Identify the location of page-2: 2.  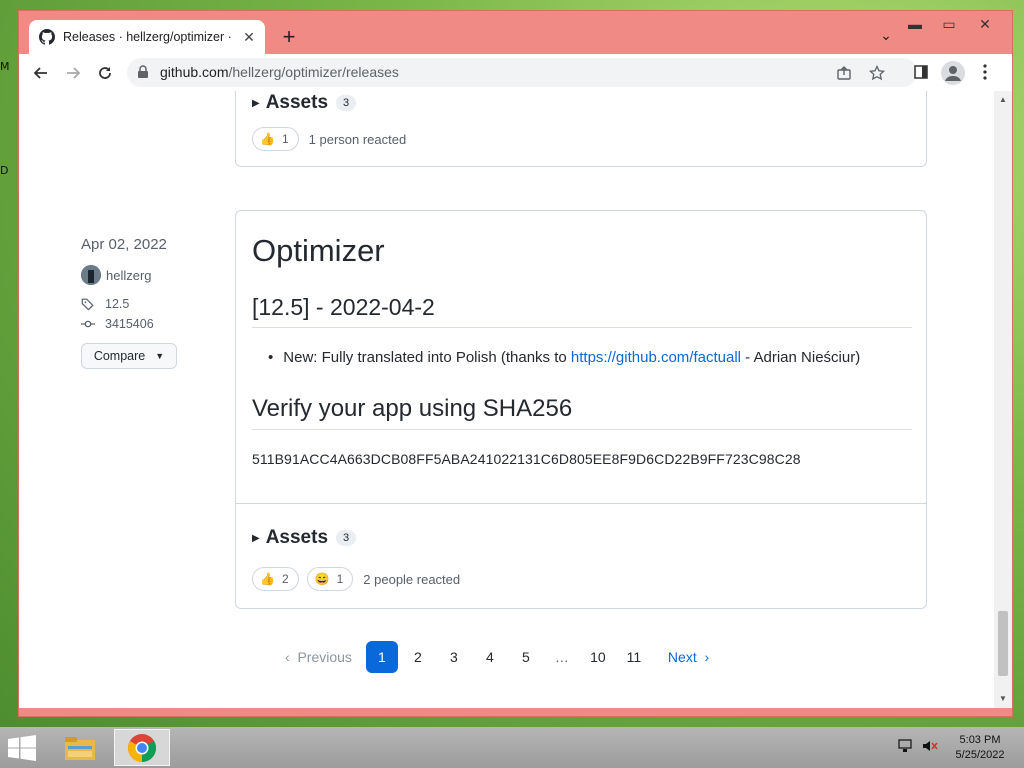
(418, 657).